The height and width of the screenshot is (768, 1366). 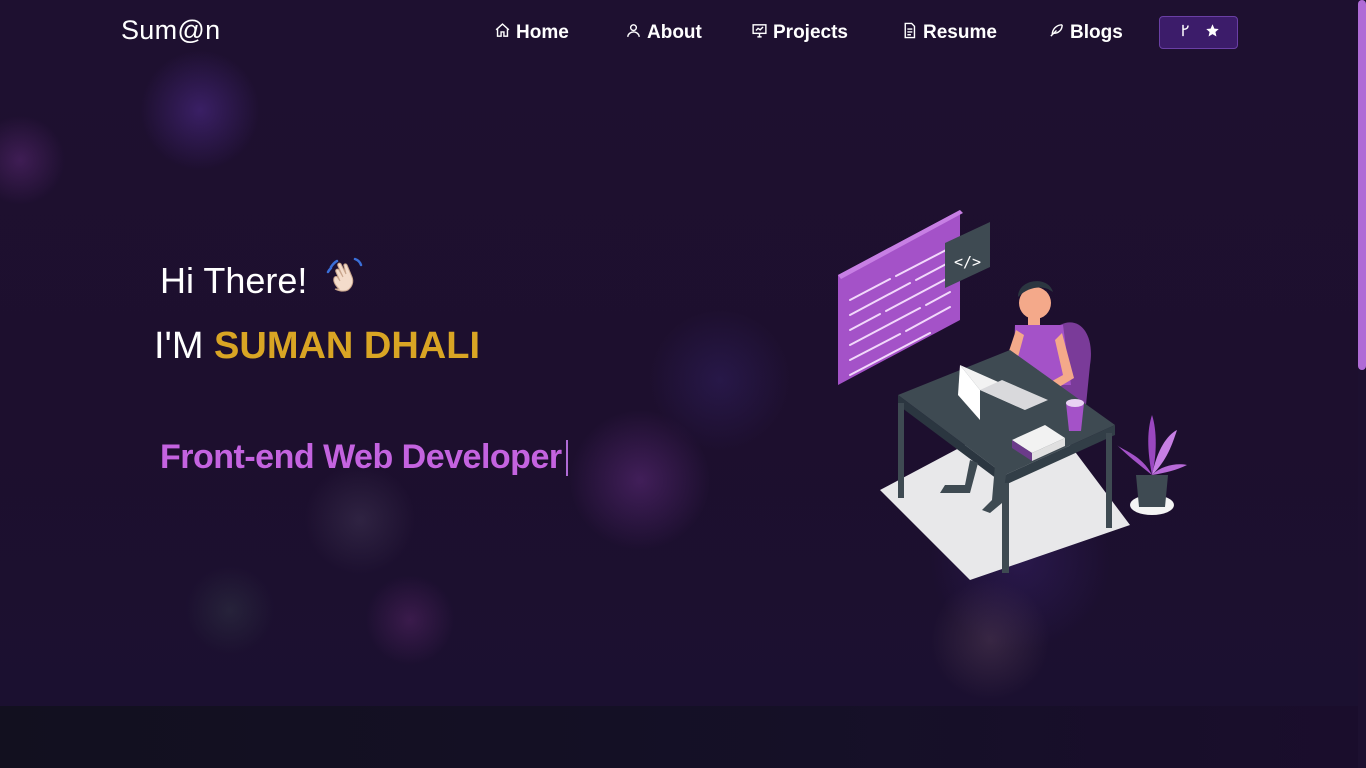 I want to click on nav-item-projects: Projects, so click(x=799, y=33).